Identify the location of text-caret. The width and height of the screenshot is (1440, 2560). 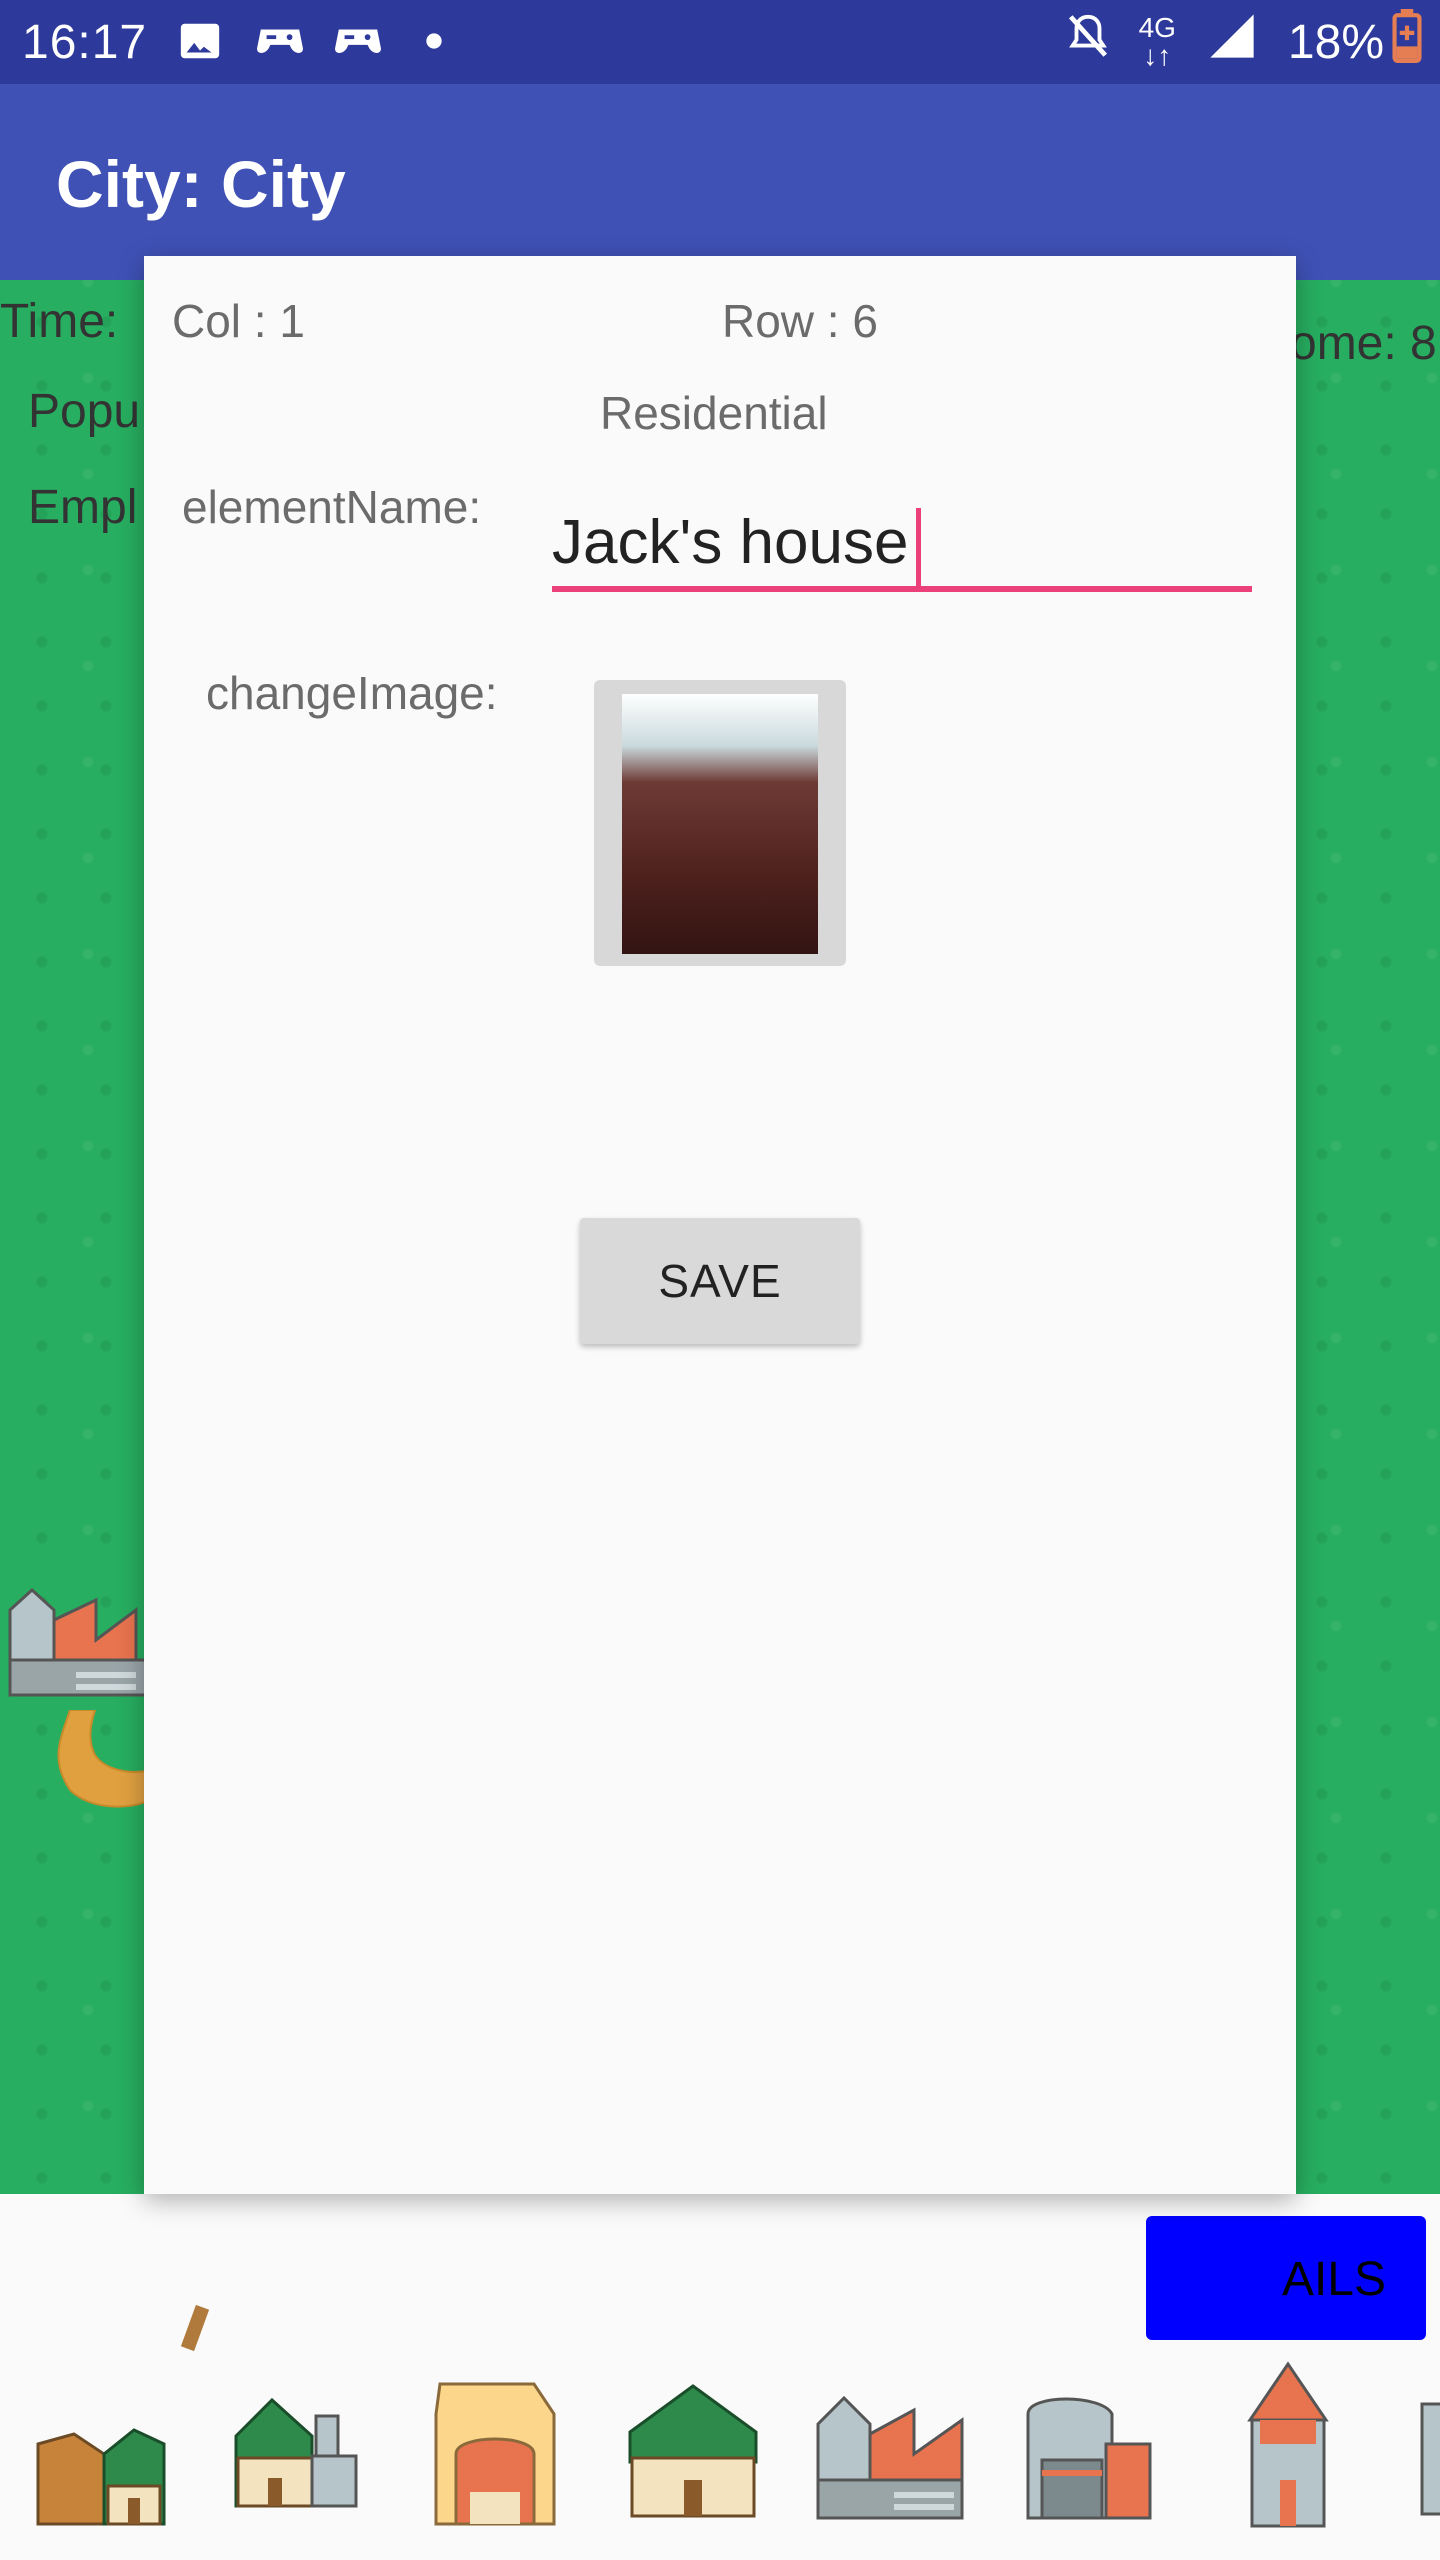
(918, 548).